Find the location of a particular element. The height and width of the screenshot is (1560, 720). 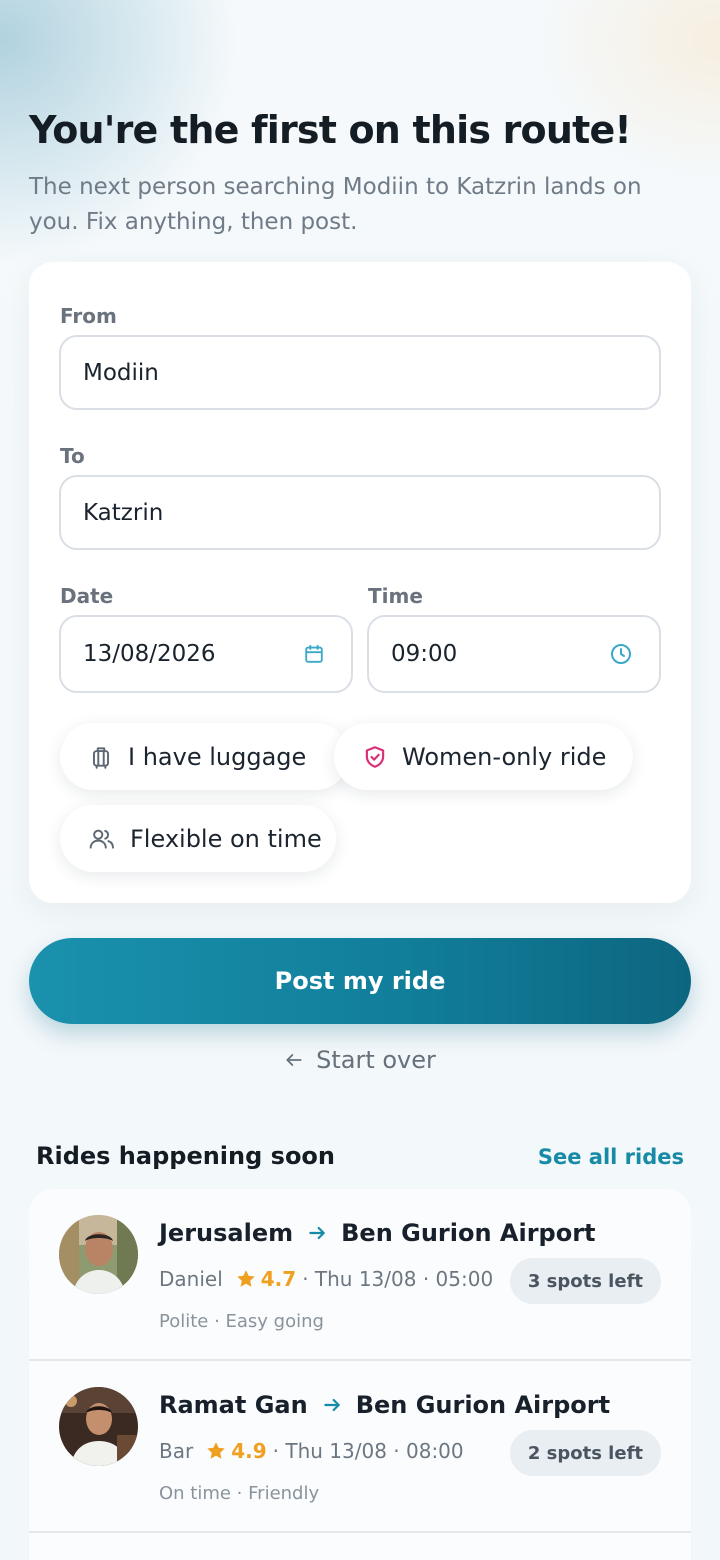

flexible-time-label: Flexible on time is located at coordinates (226, 838).